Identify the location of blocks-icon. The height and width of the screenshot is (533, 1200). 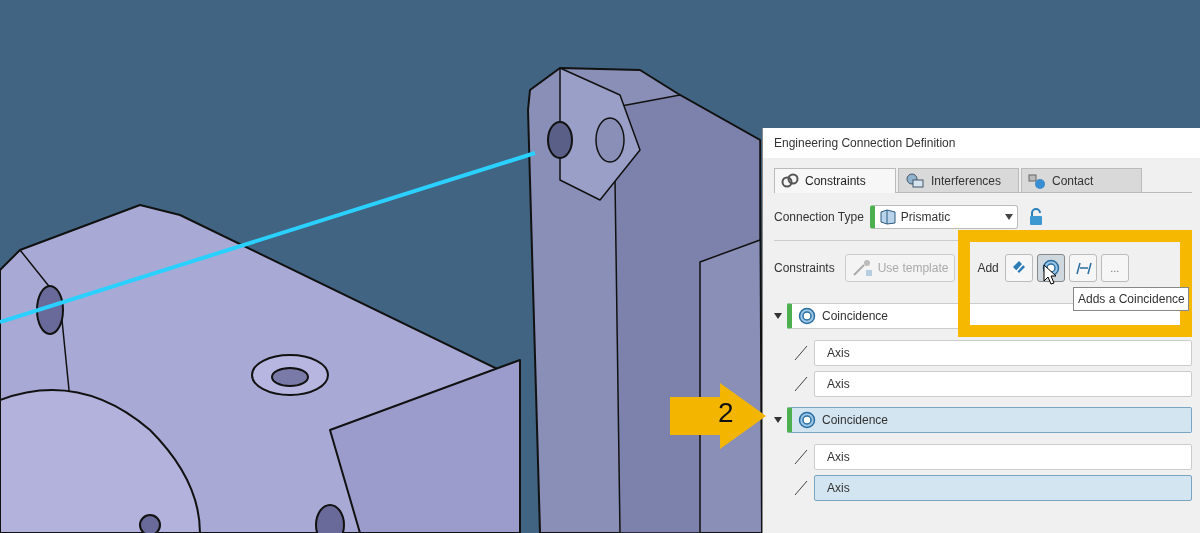
(1037, 180).